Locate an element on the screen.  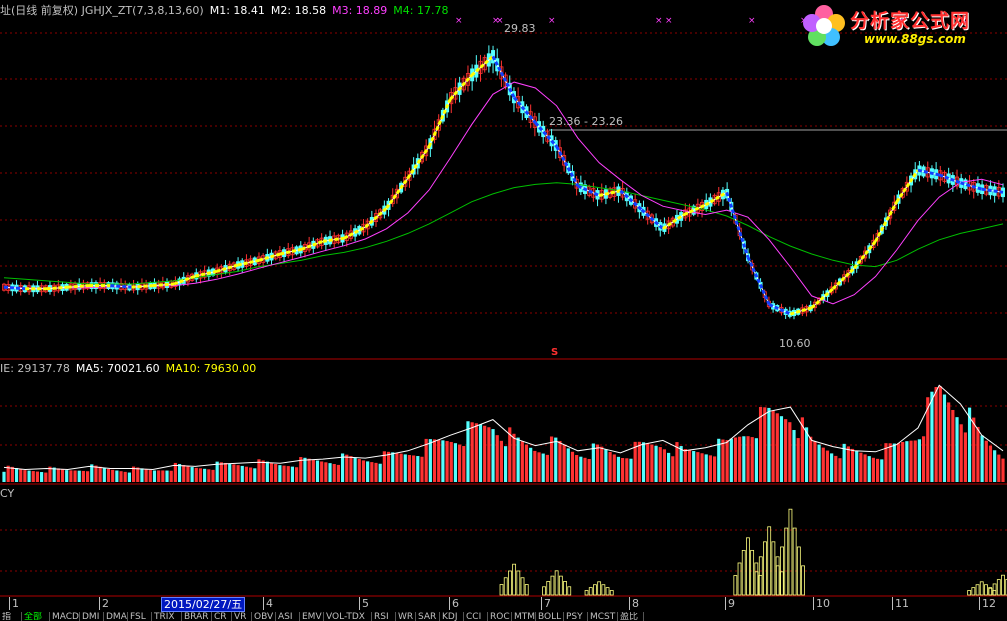
tab--: 指标 is located at coordinates (11, 616).